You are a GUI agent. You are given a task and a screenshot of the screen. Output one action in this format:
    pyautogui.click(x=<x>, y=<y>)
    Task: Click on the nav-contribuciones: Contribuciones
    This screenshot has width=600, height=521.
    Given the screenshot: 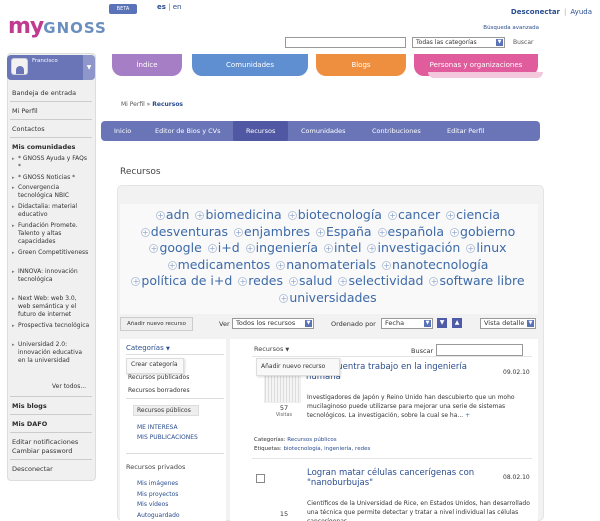 What is the action you would take?
    pyautogui.click(x=396, y=131)
    